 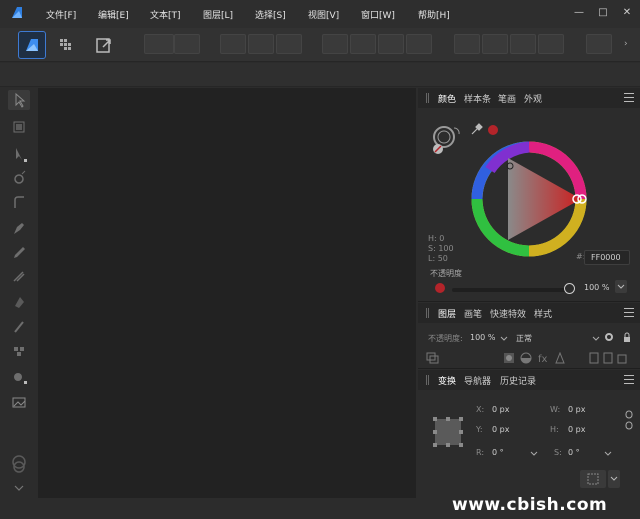 What do you see at coordinates (609, 337) in the screenshot?
I see `gear-icon` at bounding box center [609, 337].